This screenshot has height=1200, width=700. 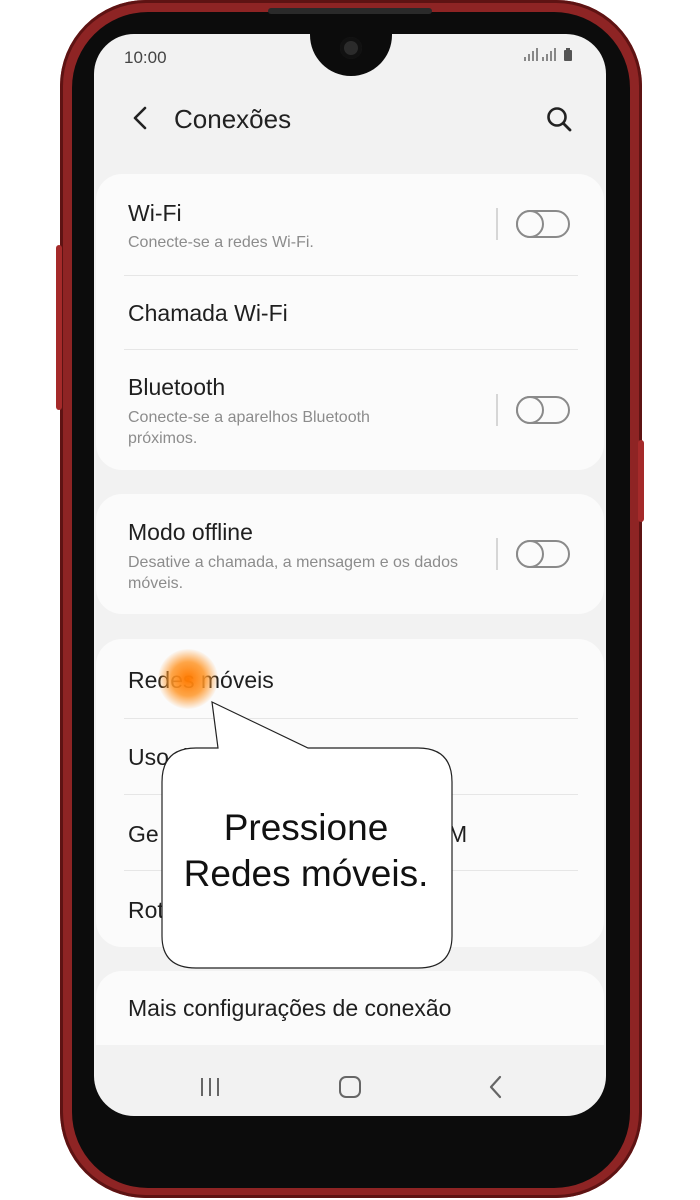 I want to click on wifi-title: Wi-Fi, so click(x=155, y=213).